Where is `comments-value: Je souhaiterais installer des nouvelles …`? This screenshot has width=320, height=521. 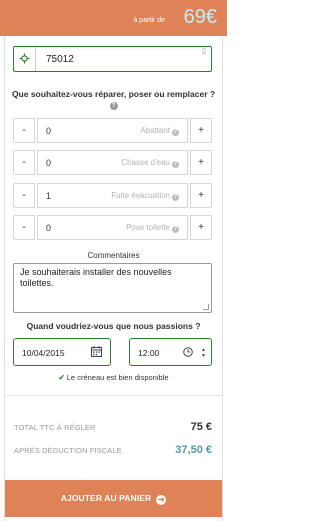 comments-value: Je souhaiterais installer des nouvelles … is located at coordinates (96, 277).